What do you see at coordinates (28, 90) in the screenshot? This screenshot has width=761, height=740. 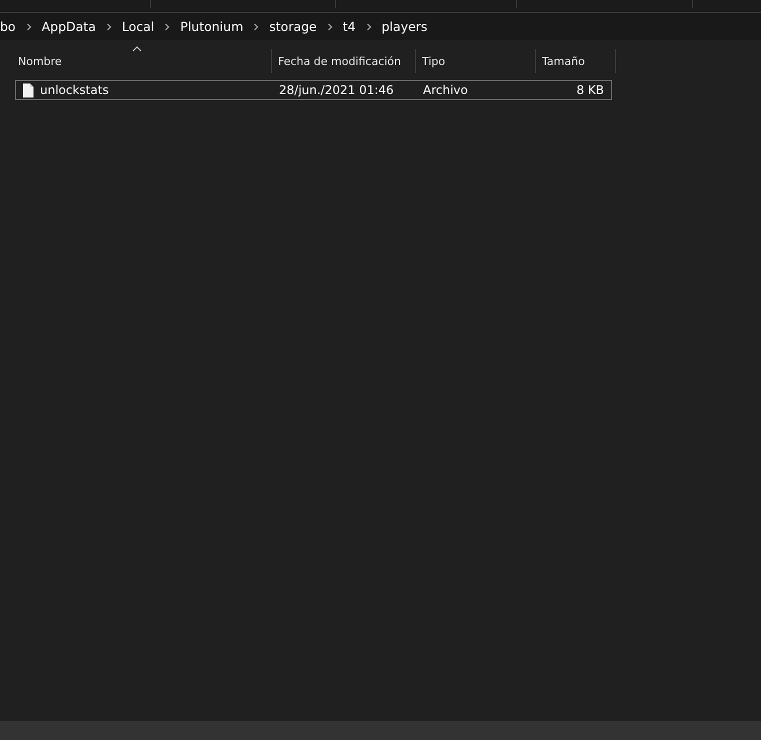 I see `file-icon` at bounding box center [28, 90].